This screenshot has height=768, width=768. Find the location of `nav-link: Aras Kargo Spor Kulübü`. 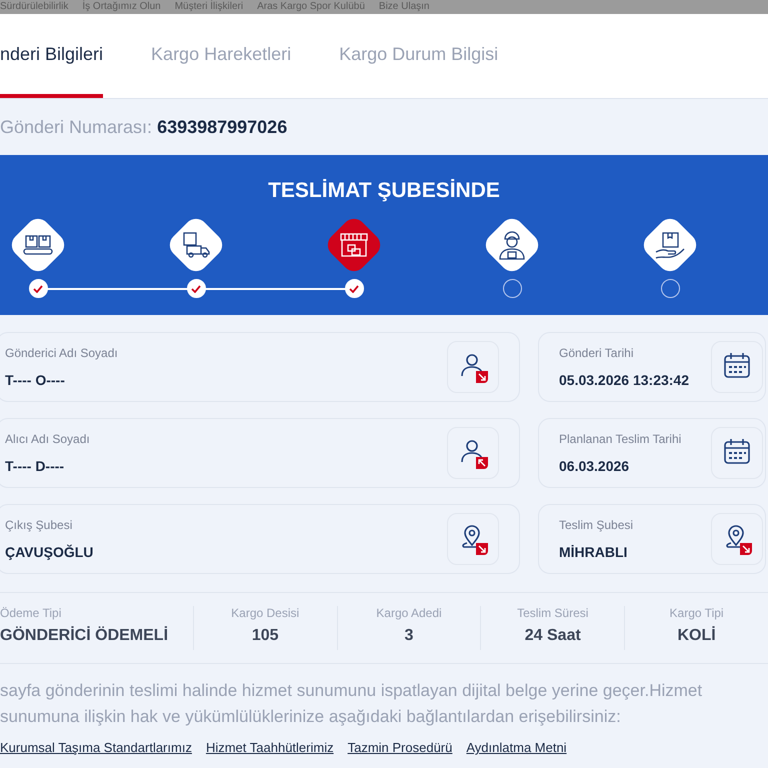

nav-link: Aras Kargo Spor Kulübü is located at coordinates (311, 7).